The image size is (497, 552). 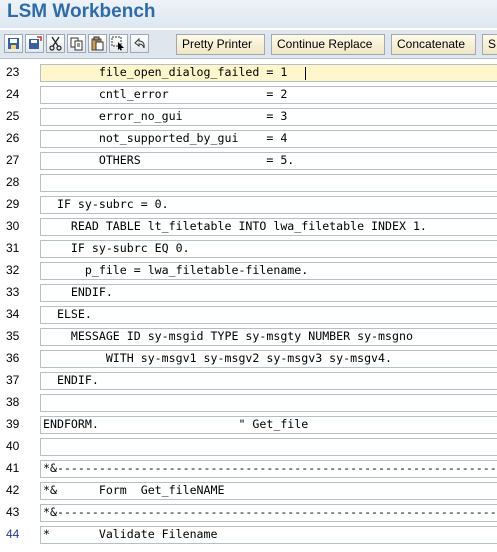 What do you see at coordinates (13, 446) in the screenshot?
I see `line-number: 40` at bounding box center [13, 446].